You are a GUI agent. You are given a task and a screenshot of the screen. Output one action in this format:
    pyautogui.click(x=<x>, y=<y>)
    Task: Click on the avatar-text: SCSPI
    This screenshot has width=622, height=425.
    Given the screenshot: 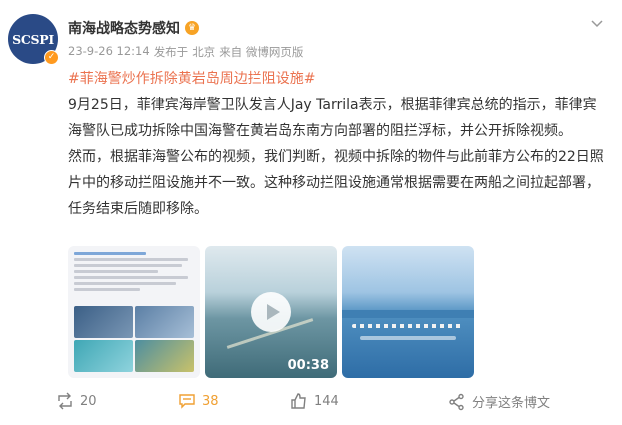 What is the action you would take?
    pyautogui.click(x=33, y=39)
    